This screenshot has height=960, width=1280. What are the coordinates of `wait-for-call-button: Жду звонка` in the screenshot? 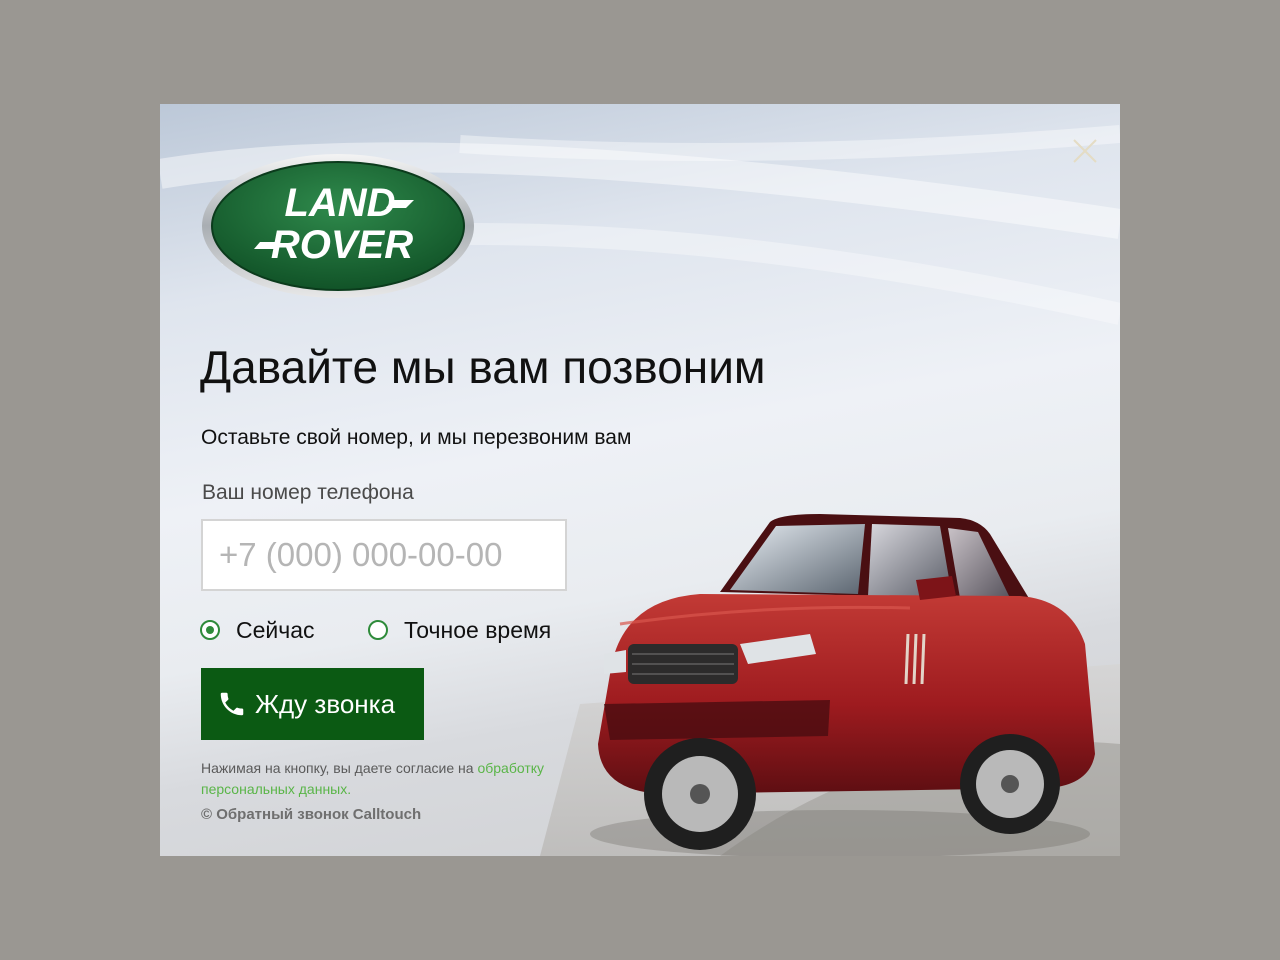 It's located at (312, 704).